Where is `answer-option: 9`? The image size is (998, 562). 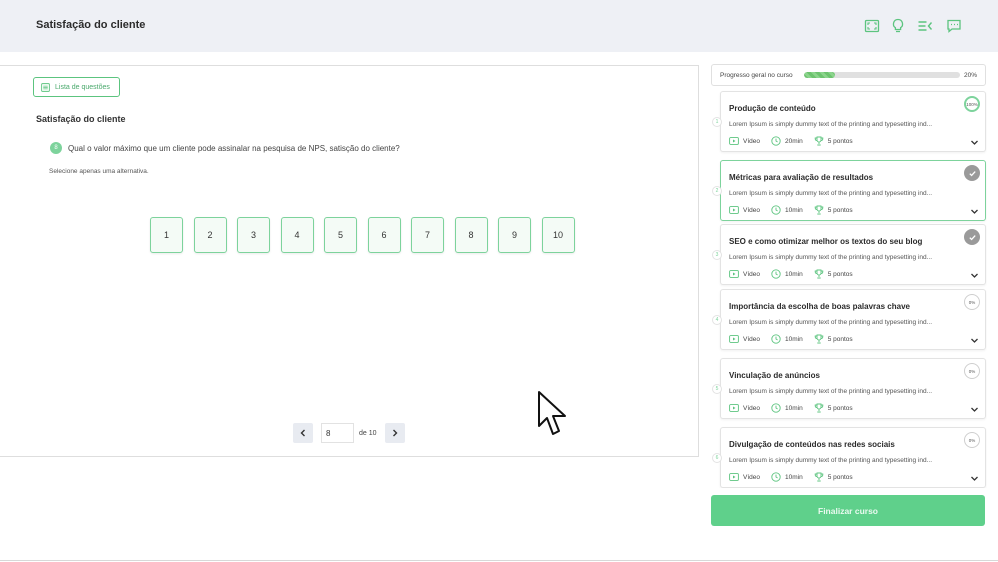 answer-option: 9 is located at coordinates (514, 235).